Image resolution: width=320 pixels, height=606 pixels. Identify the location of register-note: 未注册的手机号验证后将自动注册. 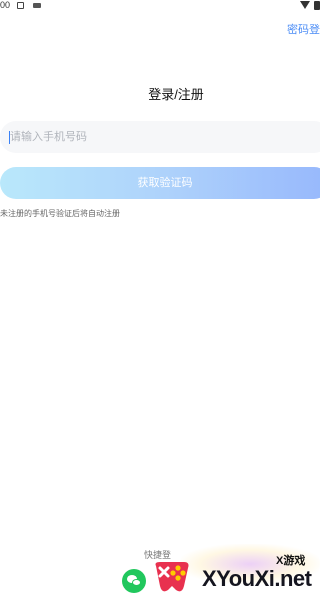
(60, 213).